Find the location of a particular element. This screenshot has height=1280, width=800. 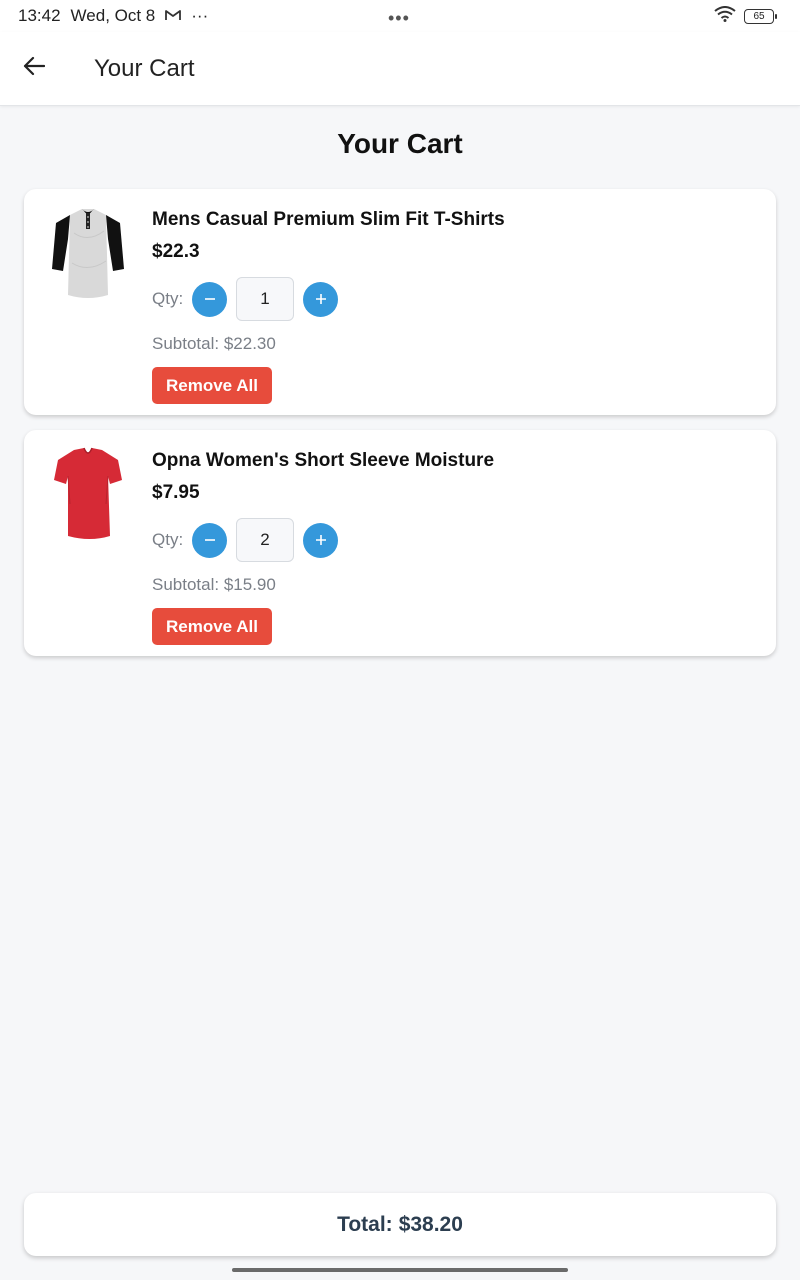

battery-icon: 65 is located at coordinates (760, 16).